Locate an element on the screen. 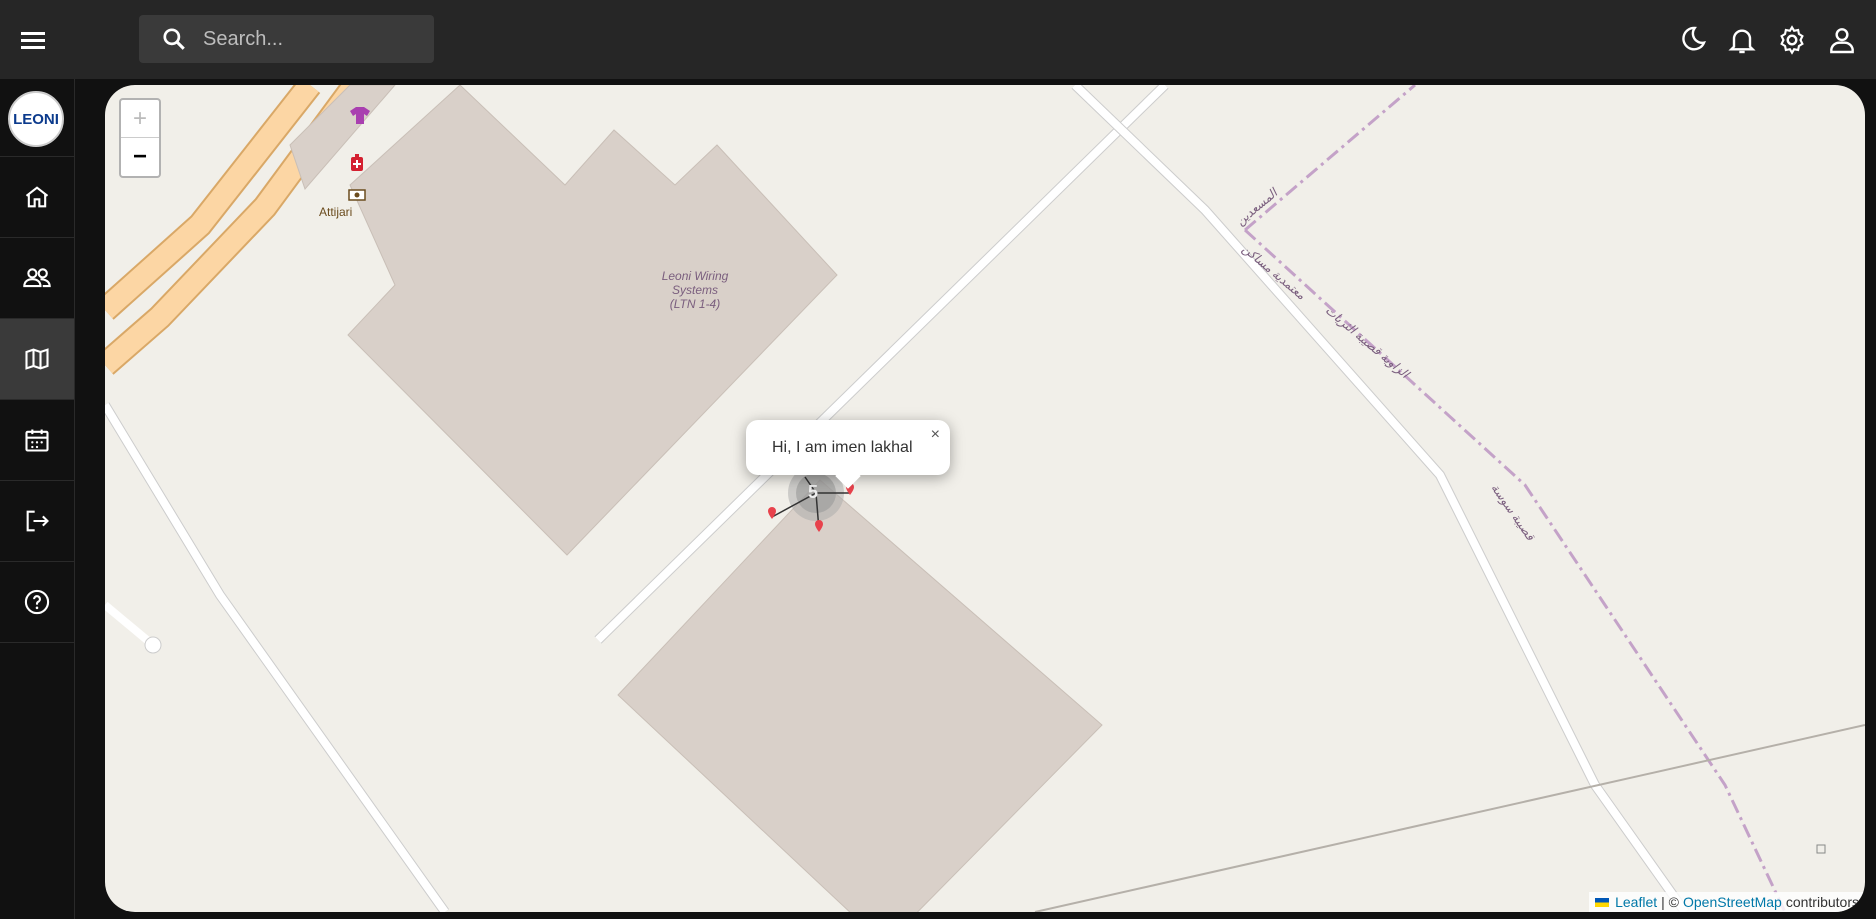 The width and height of the screenshot is (1876, 919). building-label: Leoni Wiring Systems (LTN 1-4) is located at coordinates (695, 290).